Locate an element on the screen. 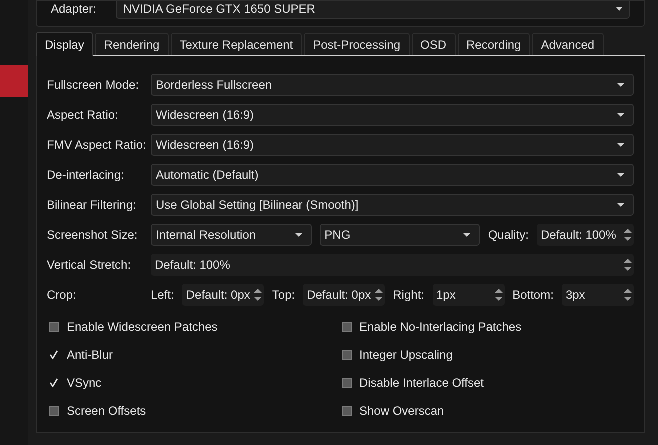 The image size is (658, 445). field-label: Crop: is located at coordinates (62, 295).